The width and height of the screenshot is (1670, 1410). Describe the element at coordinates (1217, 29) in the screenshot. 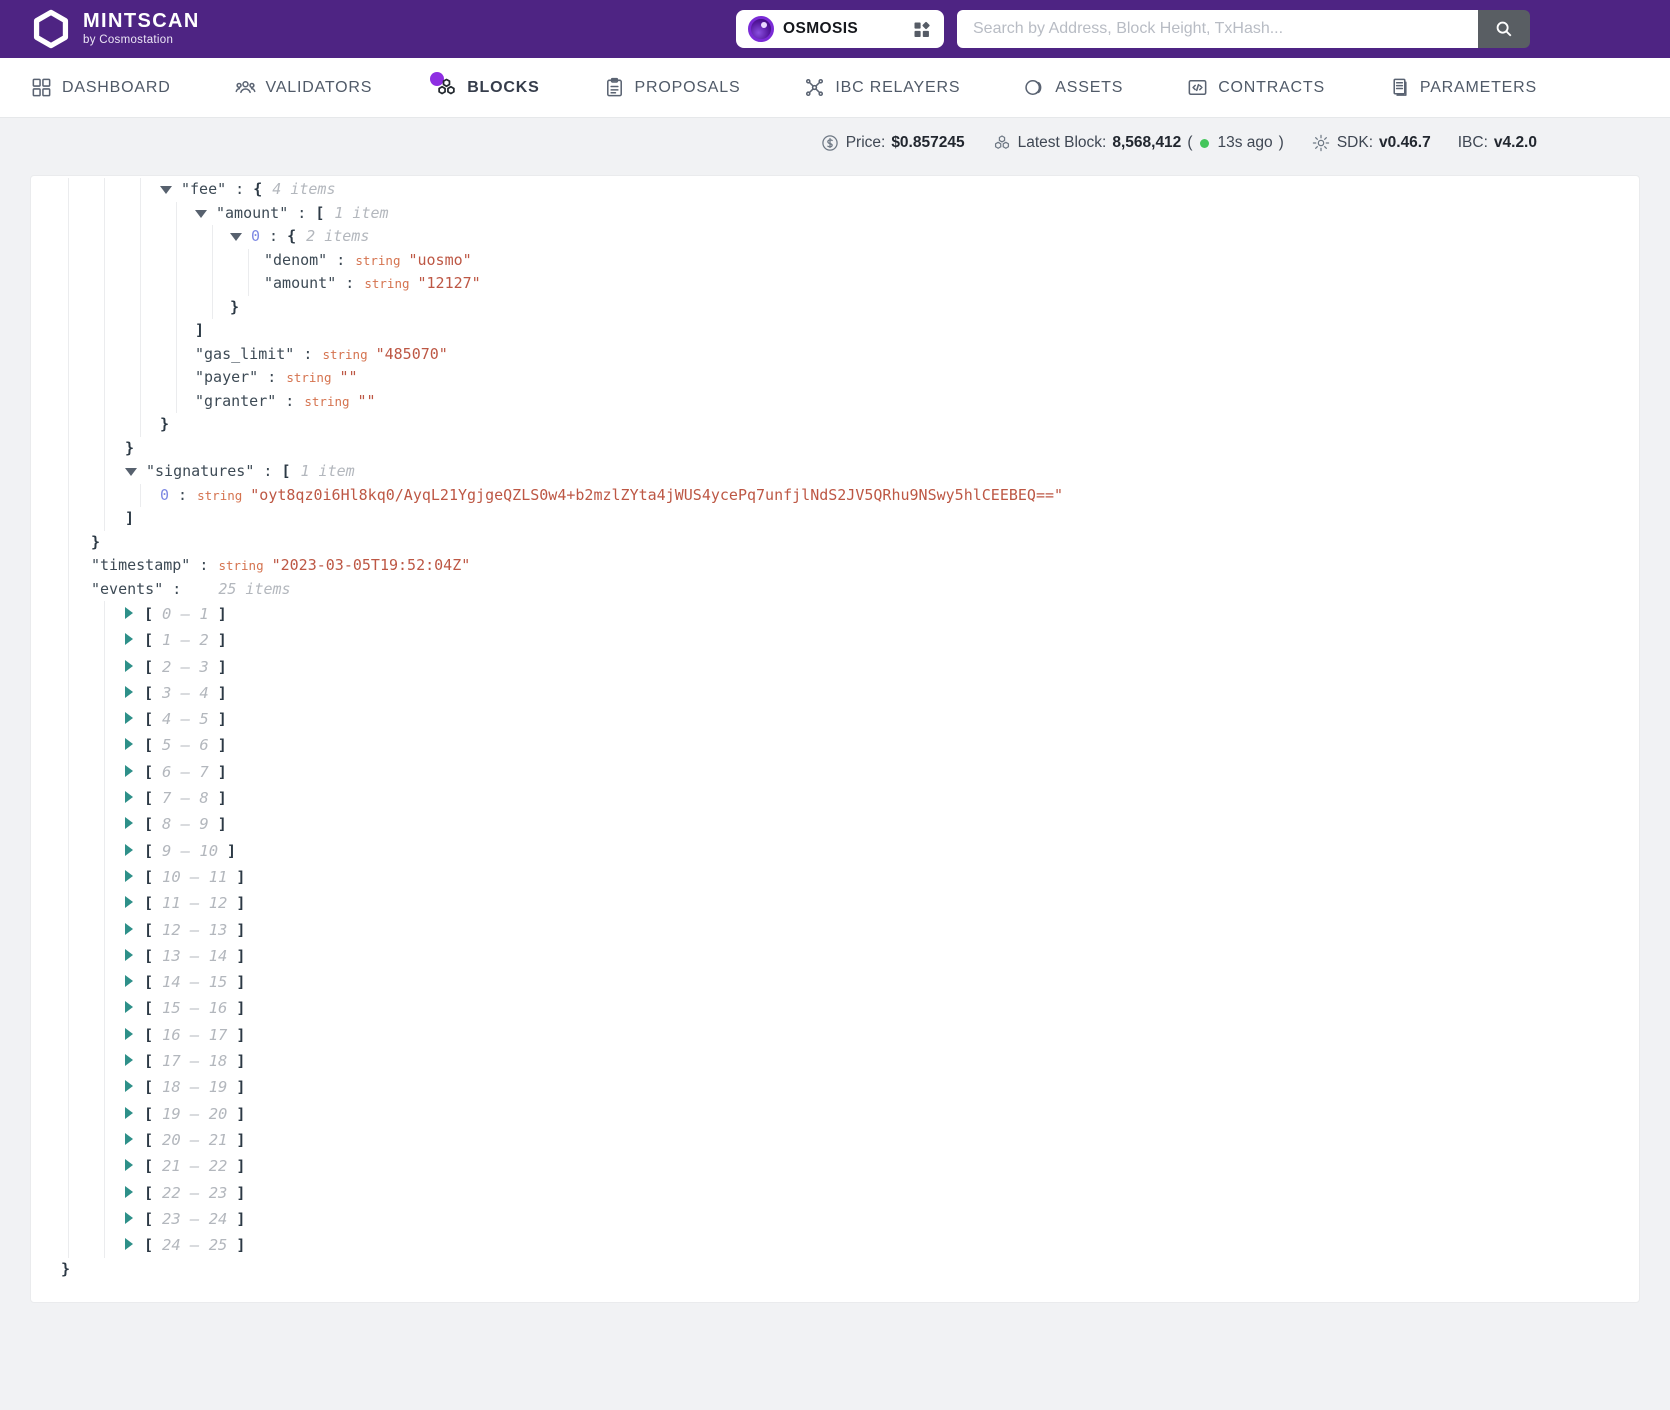

I see `search-input` at that location.